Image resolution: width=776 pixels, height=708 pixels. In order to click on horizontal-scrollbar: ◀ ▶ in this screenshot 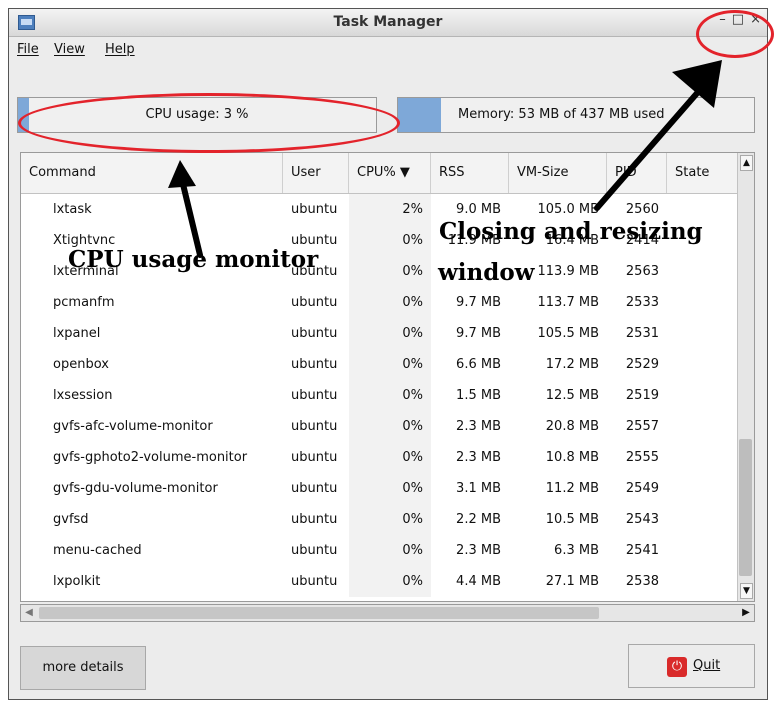, I will do `click(387, 613)`.